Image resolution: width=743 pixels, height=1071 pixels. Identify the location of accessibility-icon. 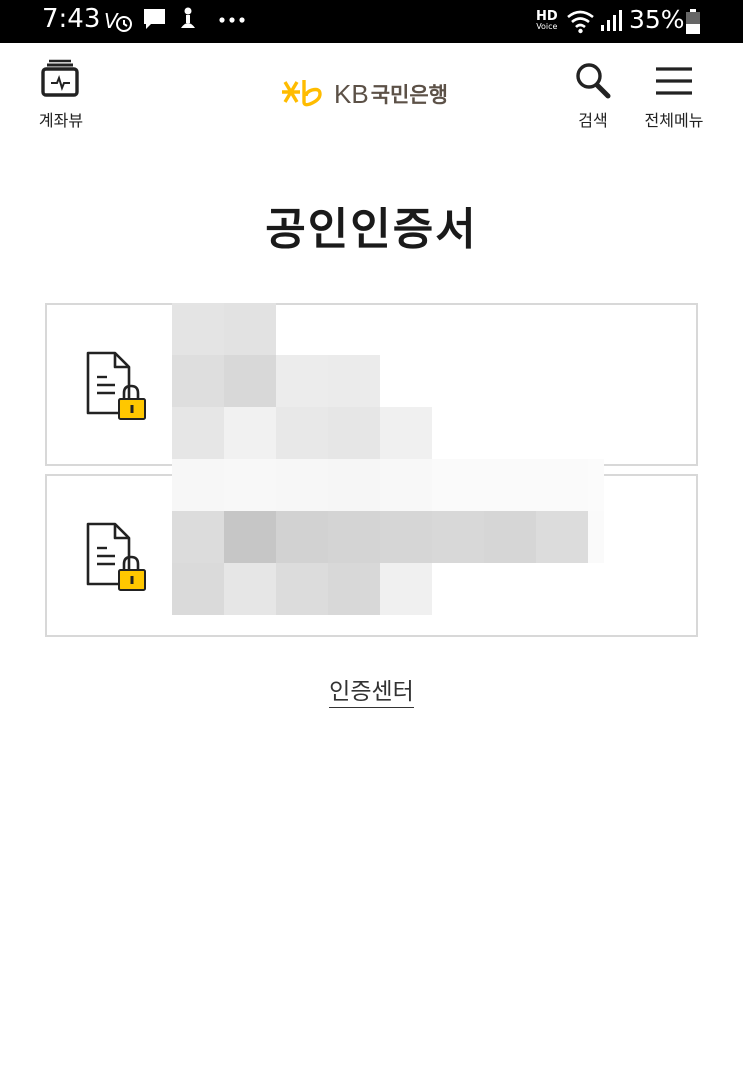
(188, 22).